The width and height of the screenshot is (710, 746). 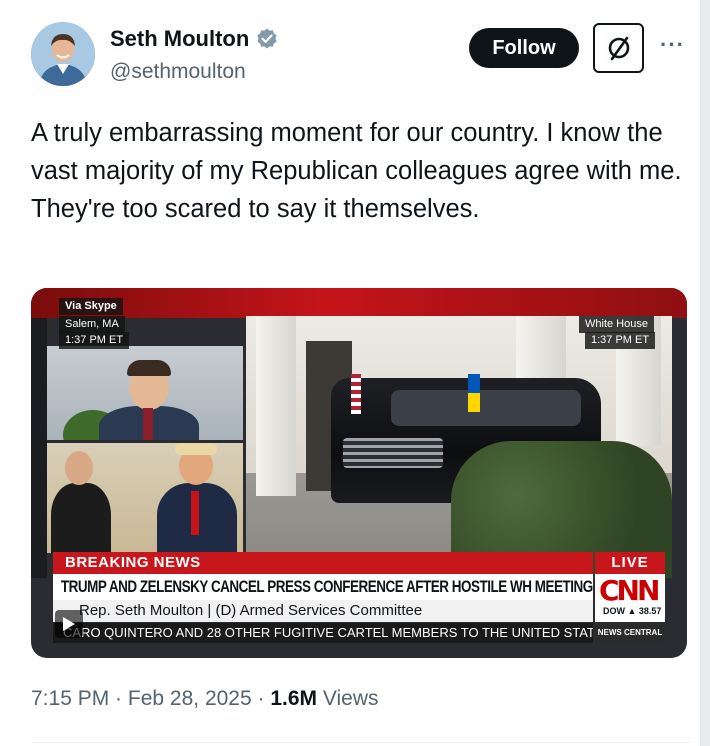 What do you see at coordinates (348, 698) in the screenshot?
I see `views-label: Views` at bounding box center [348, 698].